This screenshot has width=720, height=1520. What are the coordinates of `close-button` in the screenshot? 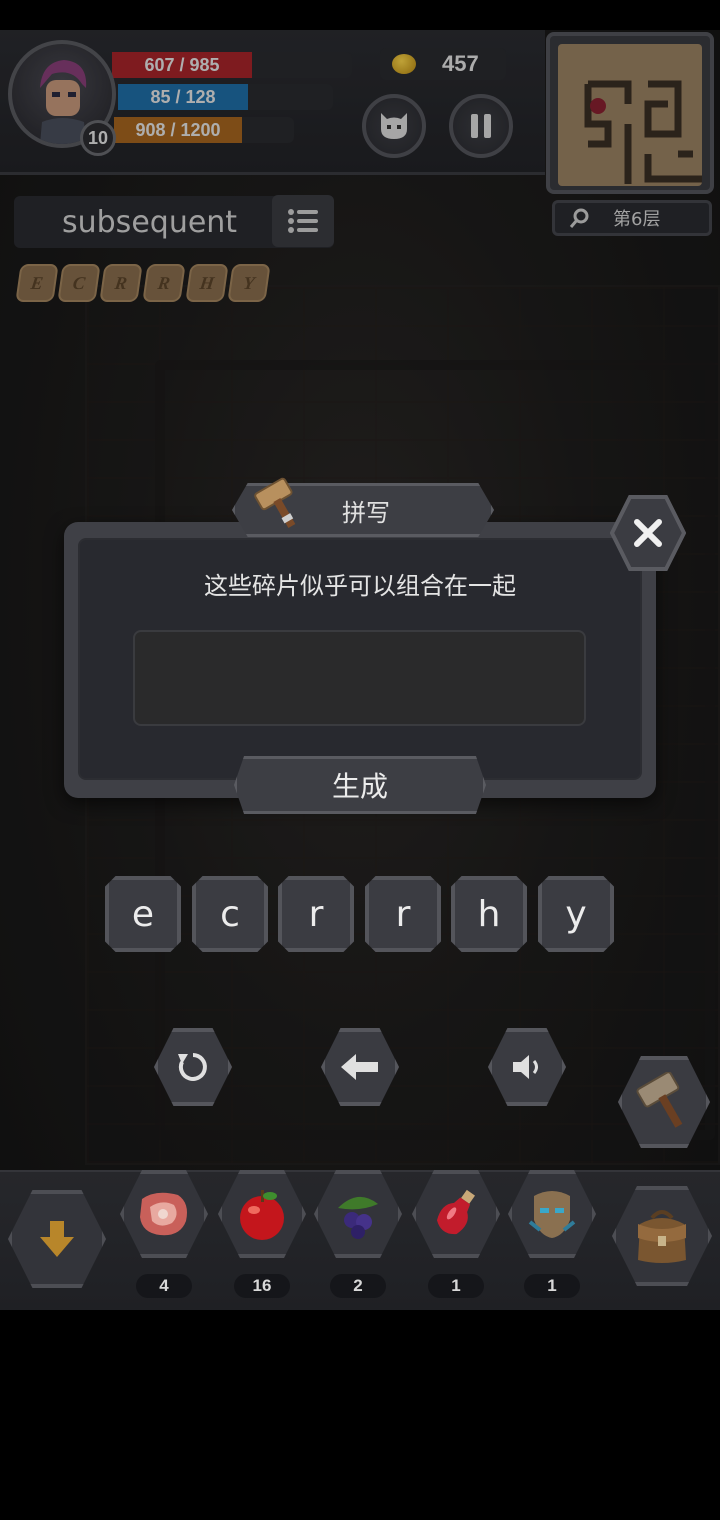 It's located at (648, 533).